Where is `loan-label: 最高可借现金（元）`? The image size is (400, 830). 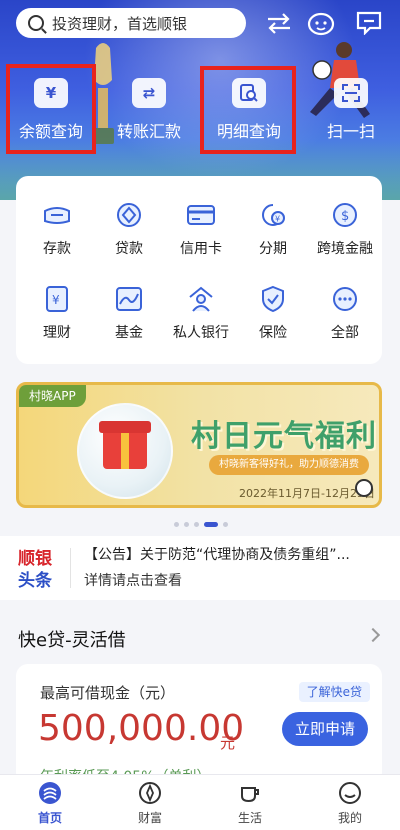 loan-label: 最高可借现金（元） is located at coordinates (108, 693).